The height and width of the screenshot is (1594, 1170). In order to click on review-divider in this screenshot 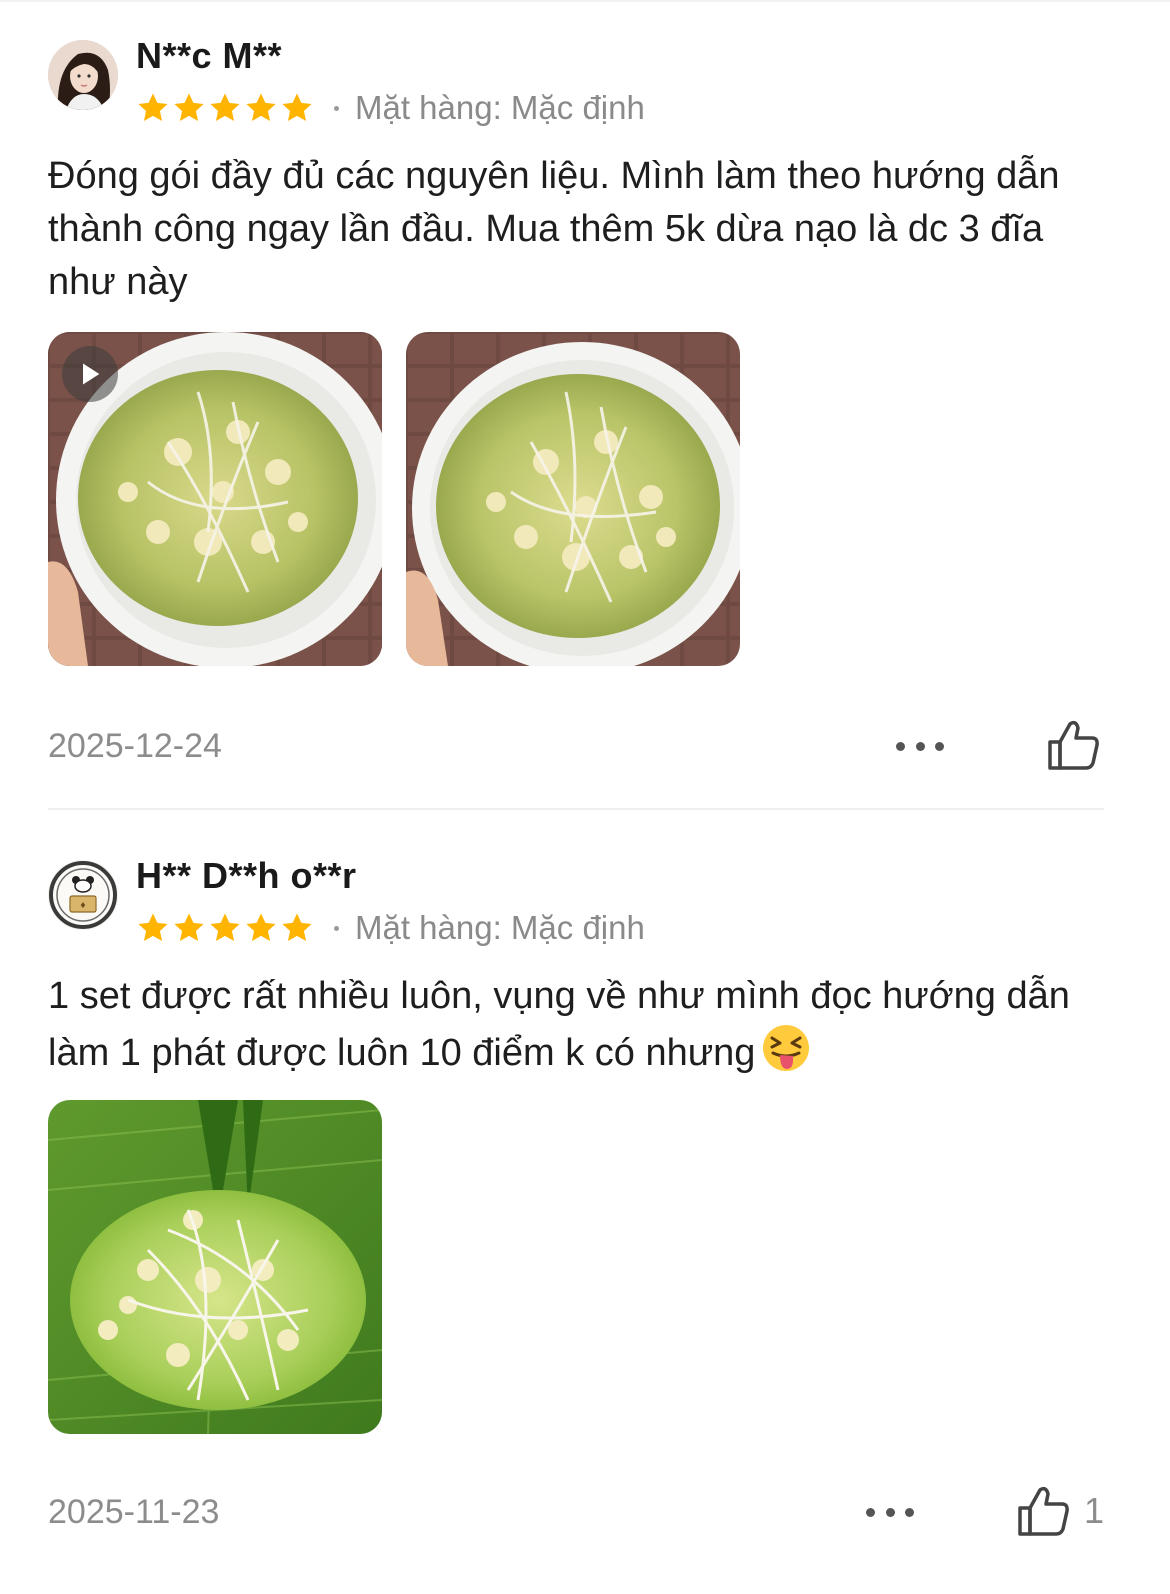, I will do `click(576, 809)`.